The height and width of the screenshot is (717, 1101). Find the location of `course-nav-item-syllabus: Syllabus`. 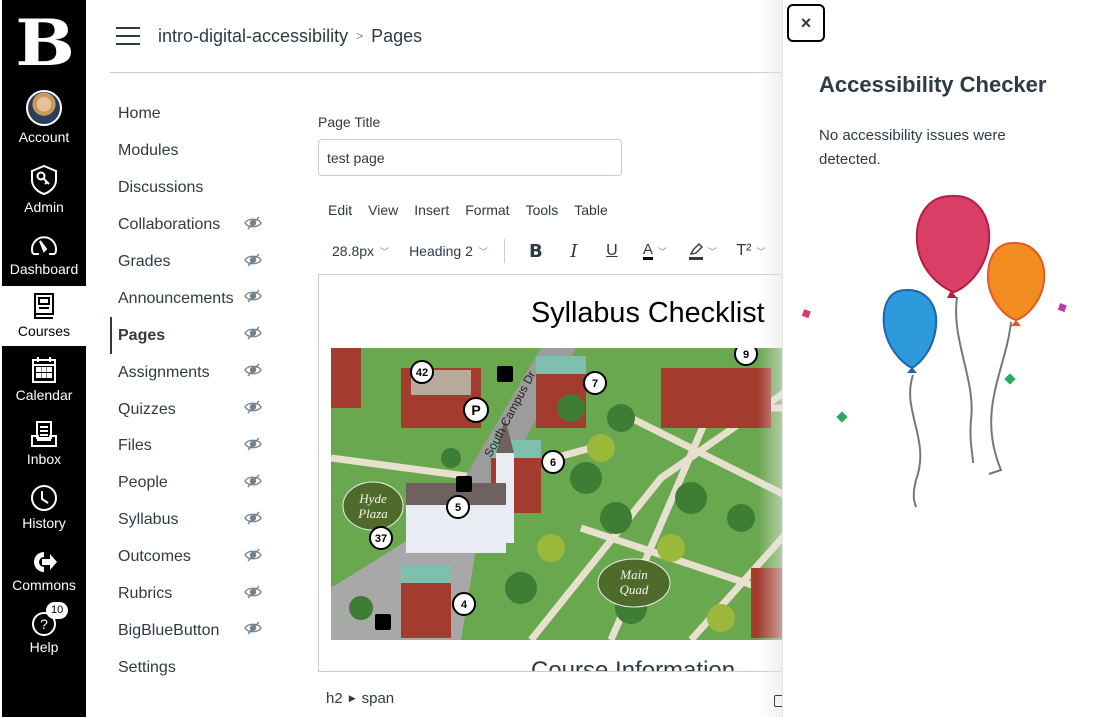

course-nav-item-syllabus: Syllabus is located at coordinates (190, 520).